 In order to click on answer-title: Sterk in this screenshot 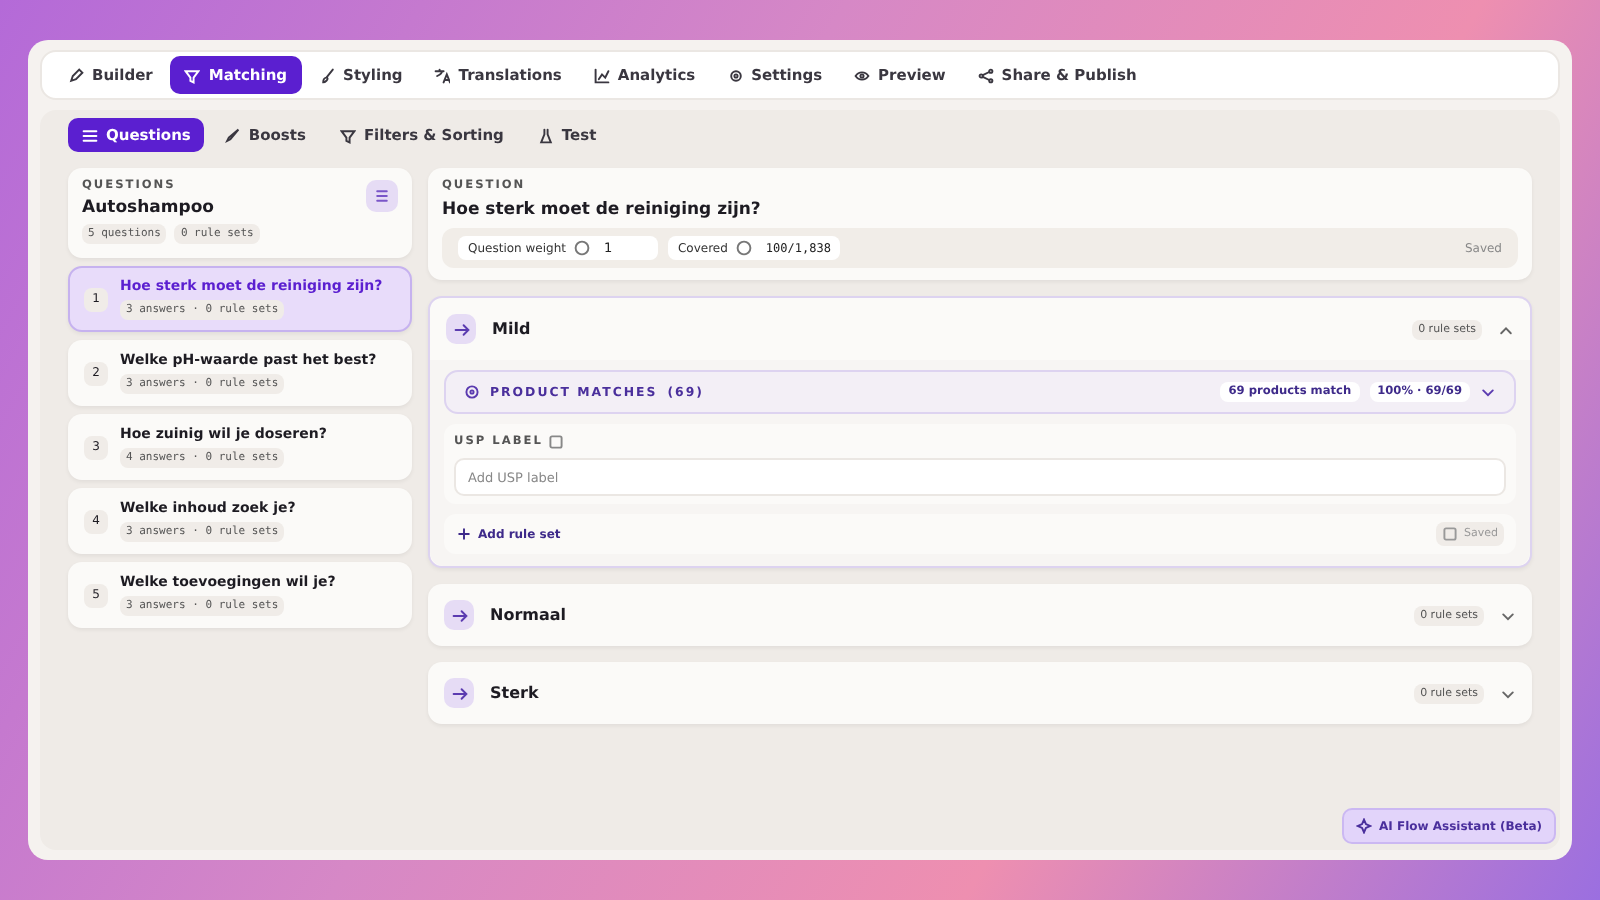, I will do `click(515, 693)`.